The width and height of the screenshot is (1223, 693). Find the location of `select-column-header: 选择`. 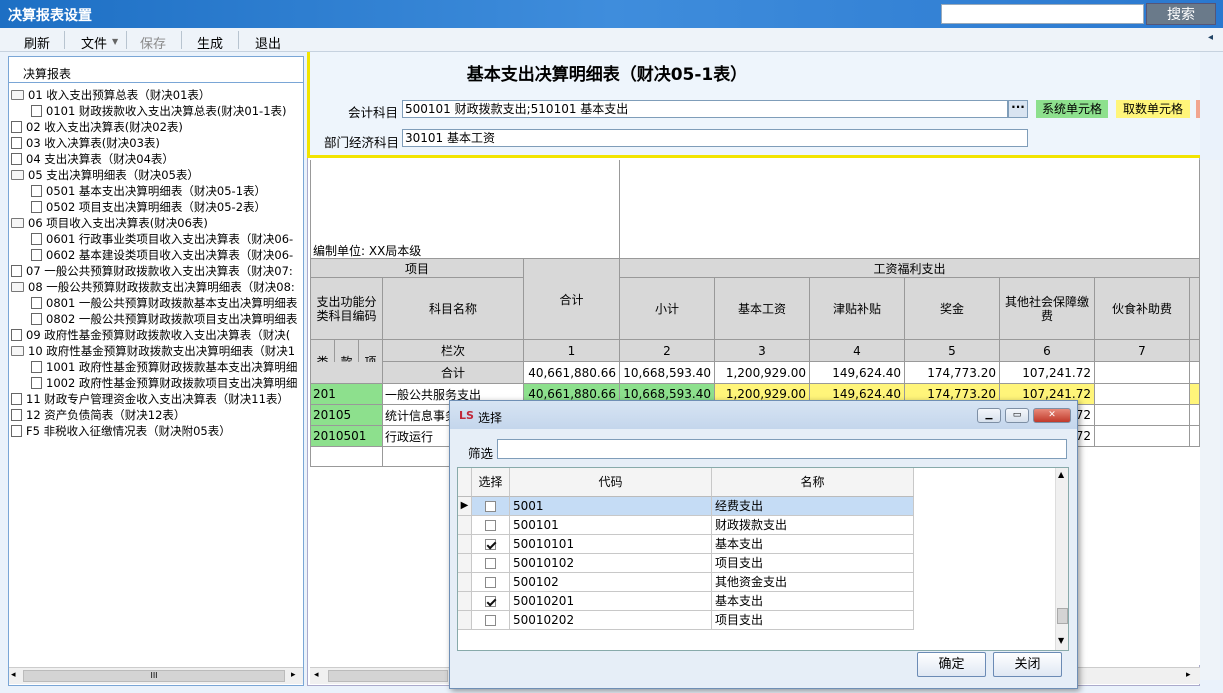

select-column-header: 选择 is located at coordinates (491, 482).